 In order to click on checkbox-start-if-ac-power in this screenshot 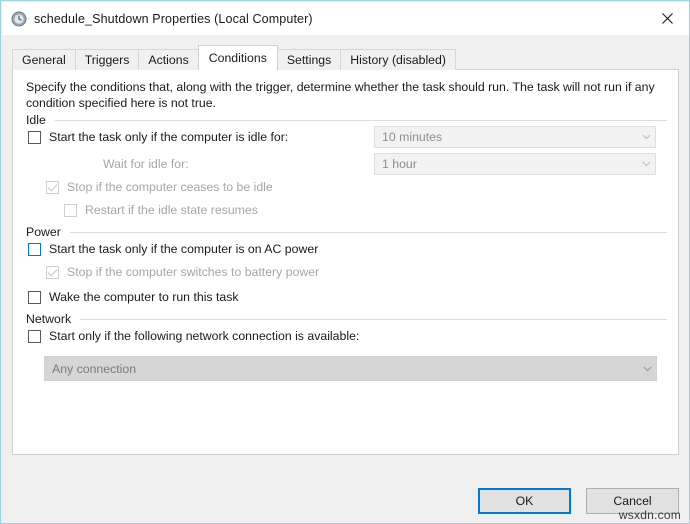, I will do `click(34, 249)`.